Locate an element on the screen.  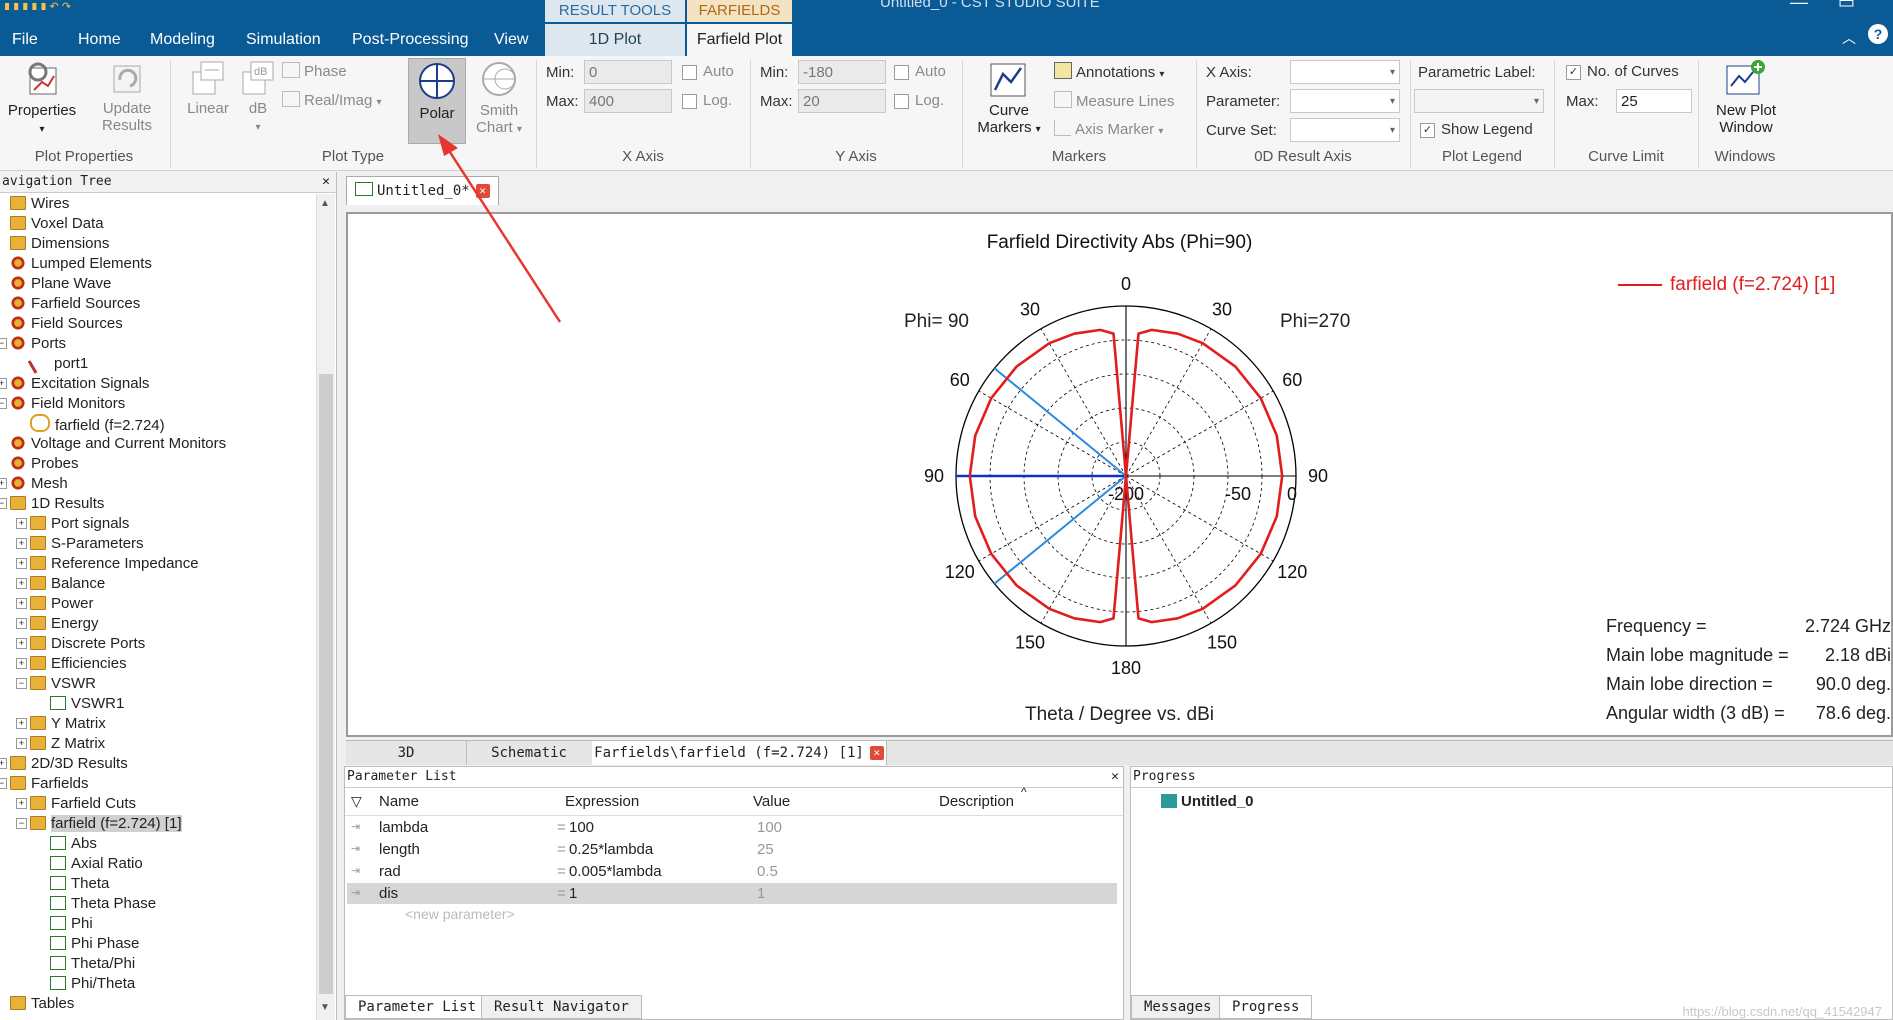
col-description: Description is located at coordinates (976, 801).